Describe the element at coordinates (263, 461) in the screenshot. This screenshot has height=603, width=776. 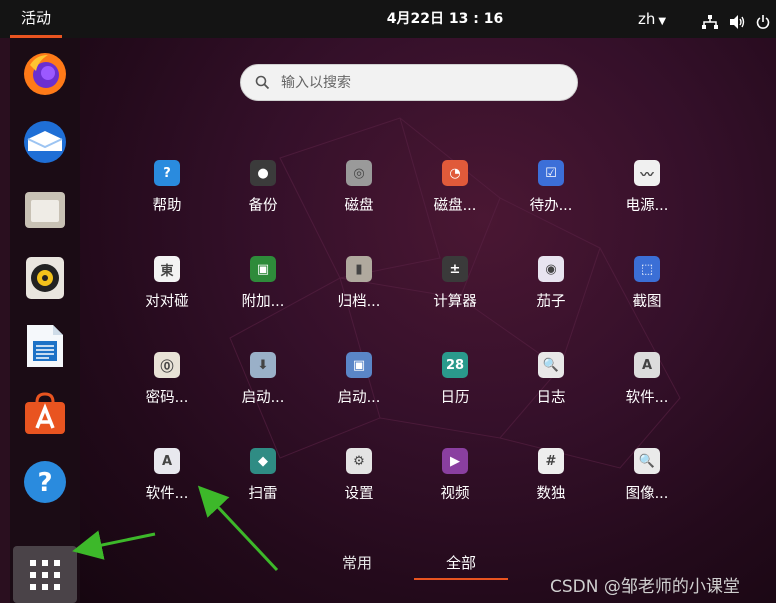
I see `mines-icon: ◆` at that location.